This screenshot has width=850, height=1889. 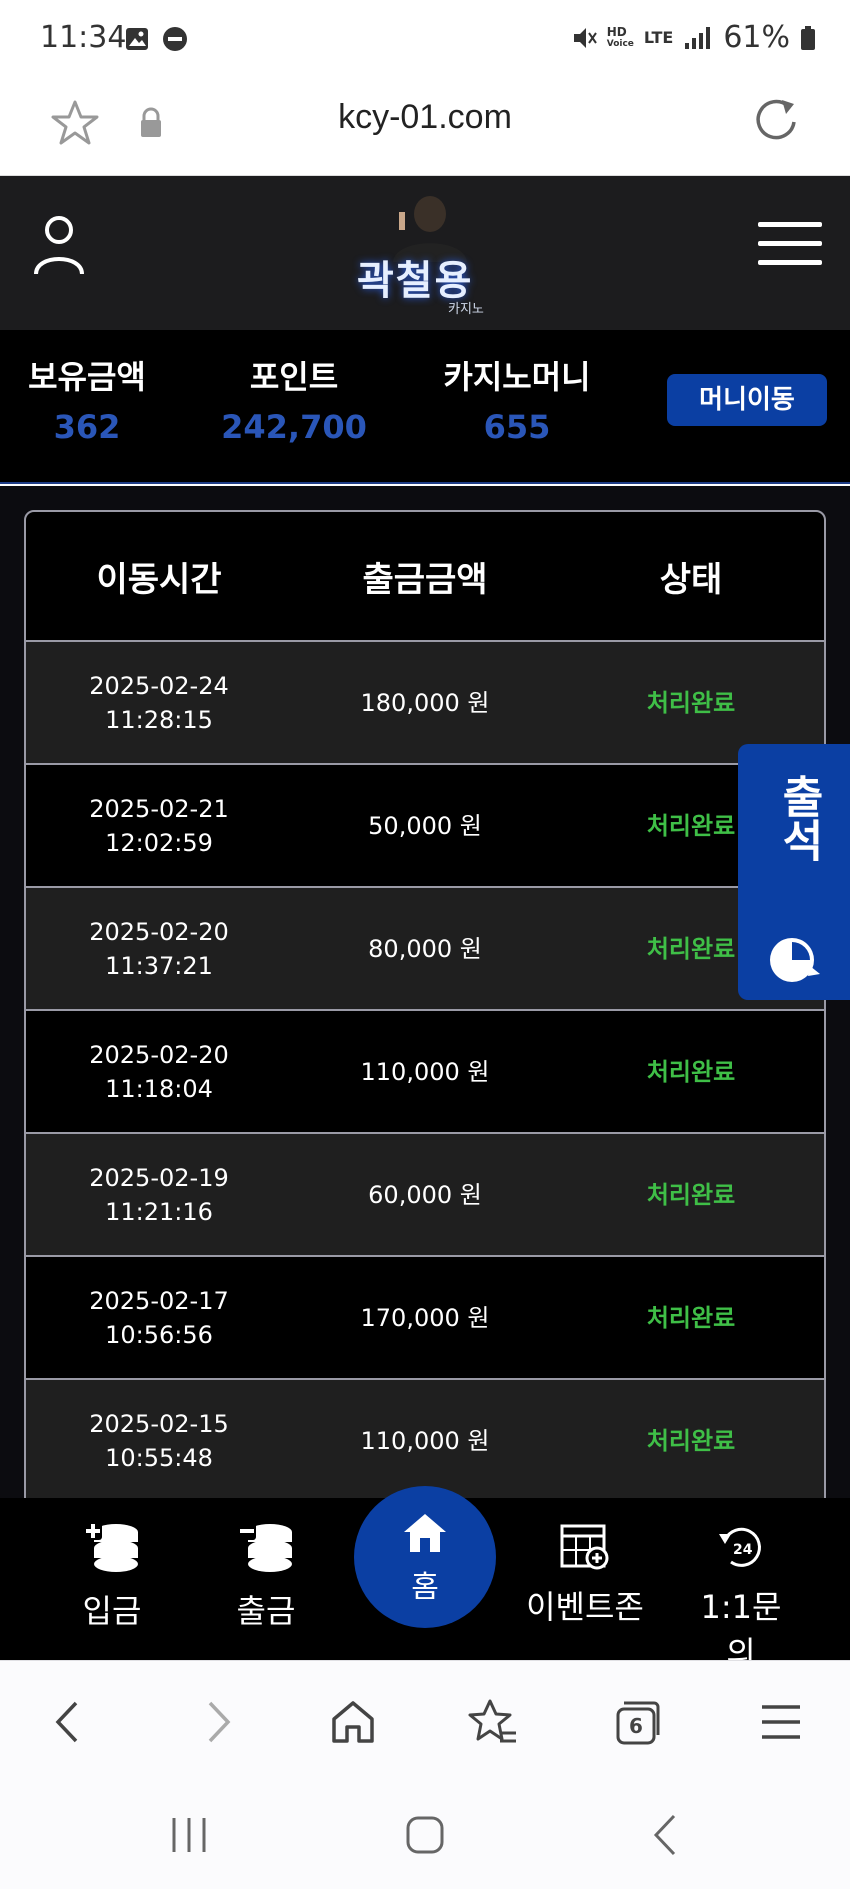 I want to click on balance-casino-money: 카지노머니 655, so click(x=517, y=399).